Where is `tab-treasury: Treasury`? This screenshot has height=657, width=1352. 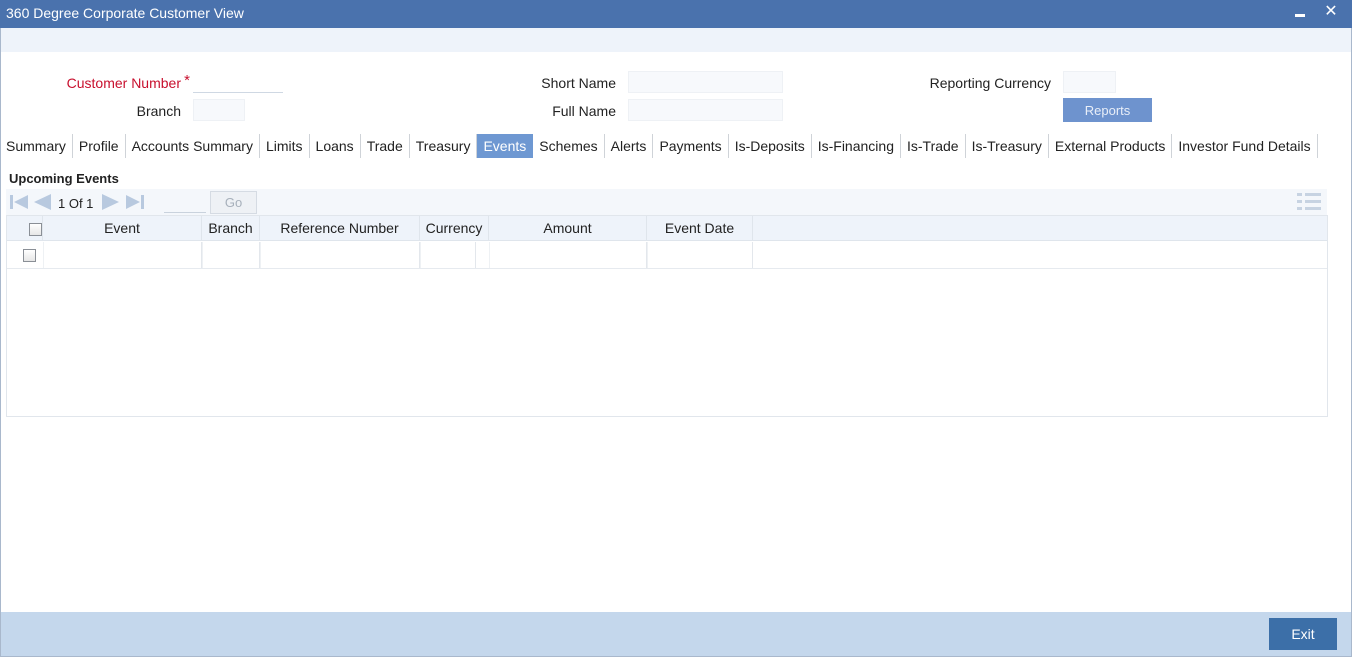 tab-treasury: Treasury is located at coordinates (444, 146).